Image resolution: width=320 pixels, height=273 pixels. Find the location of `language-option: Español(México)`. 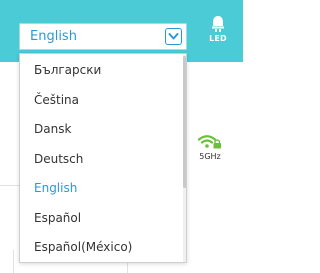

language-option: Español(México) is located at coordinates (103, 247).